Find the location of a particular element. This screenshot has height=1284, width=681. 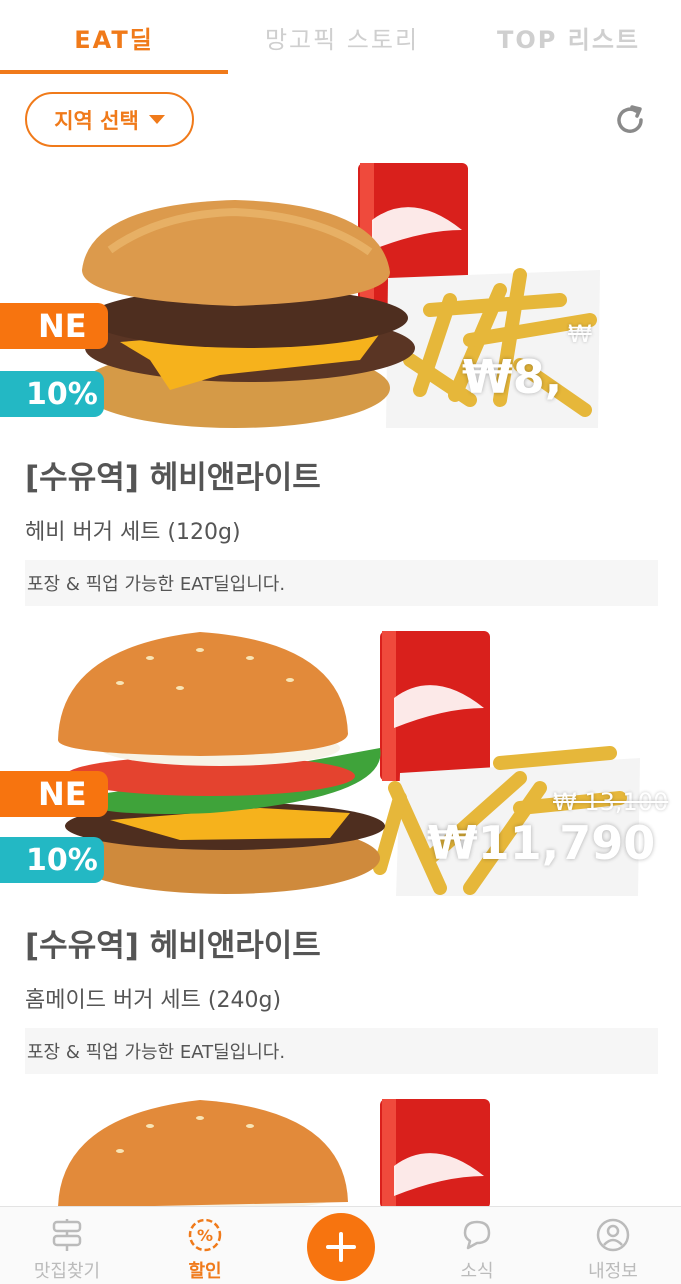

user-icon is located at coordinates (613, 1235).